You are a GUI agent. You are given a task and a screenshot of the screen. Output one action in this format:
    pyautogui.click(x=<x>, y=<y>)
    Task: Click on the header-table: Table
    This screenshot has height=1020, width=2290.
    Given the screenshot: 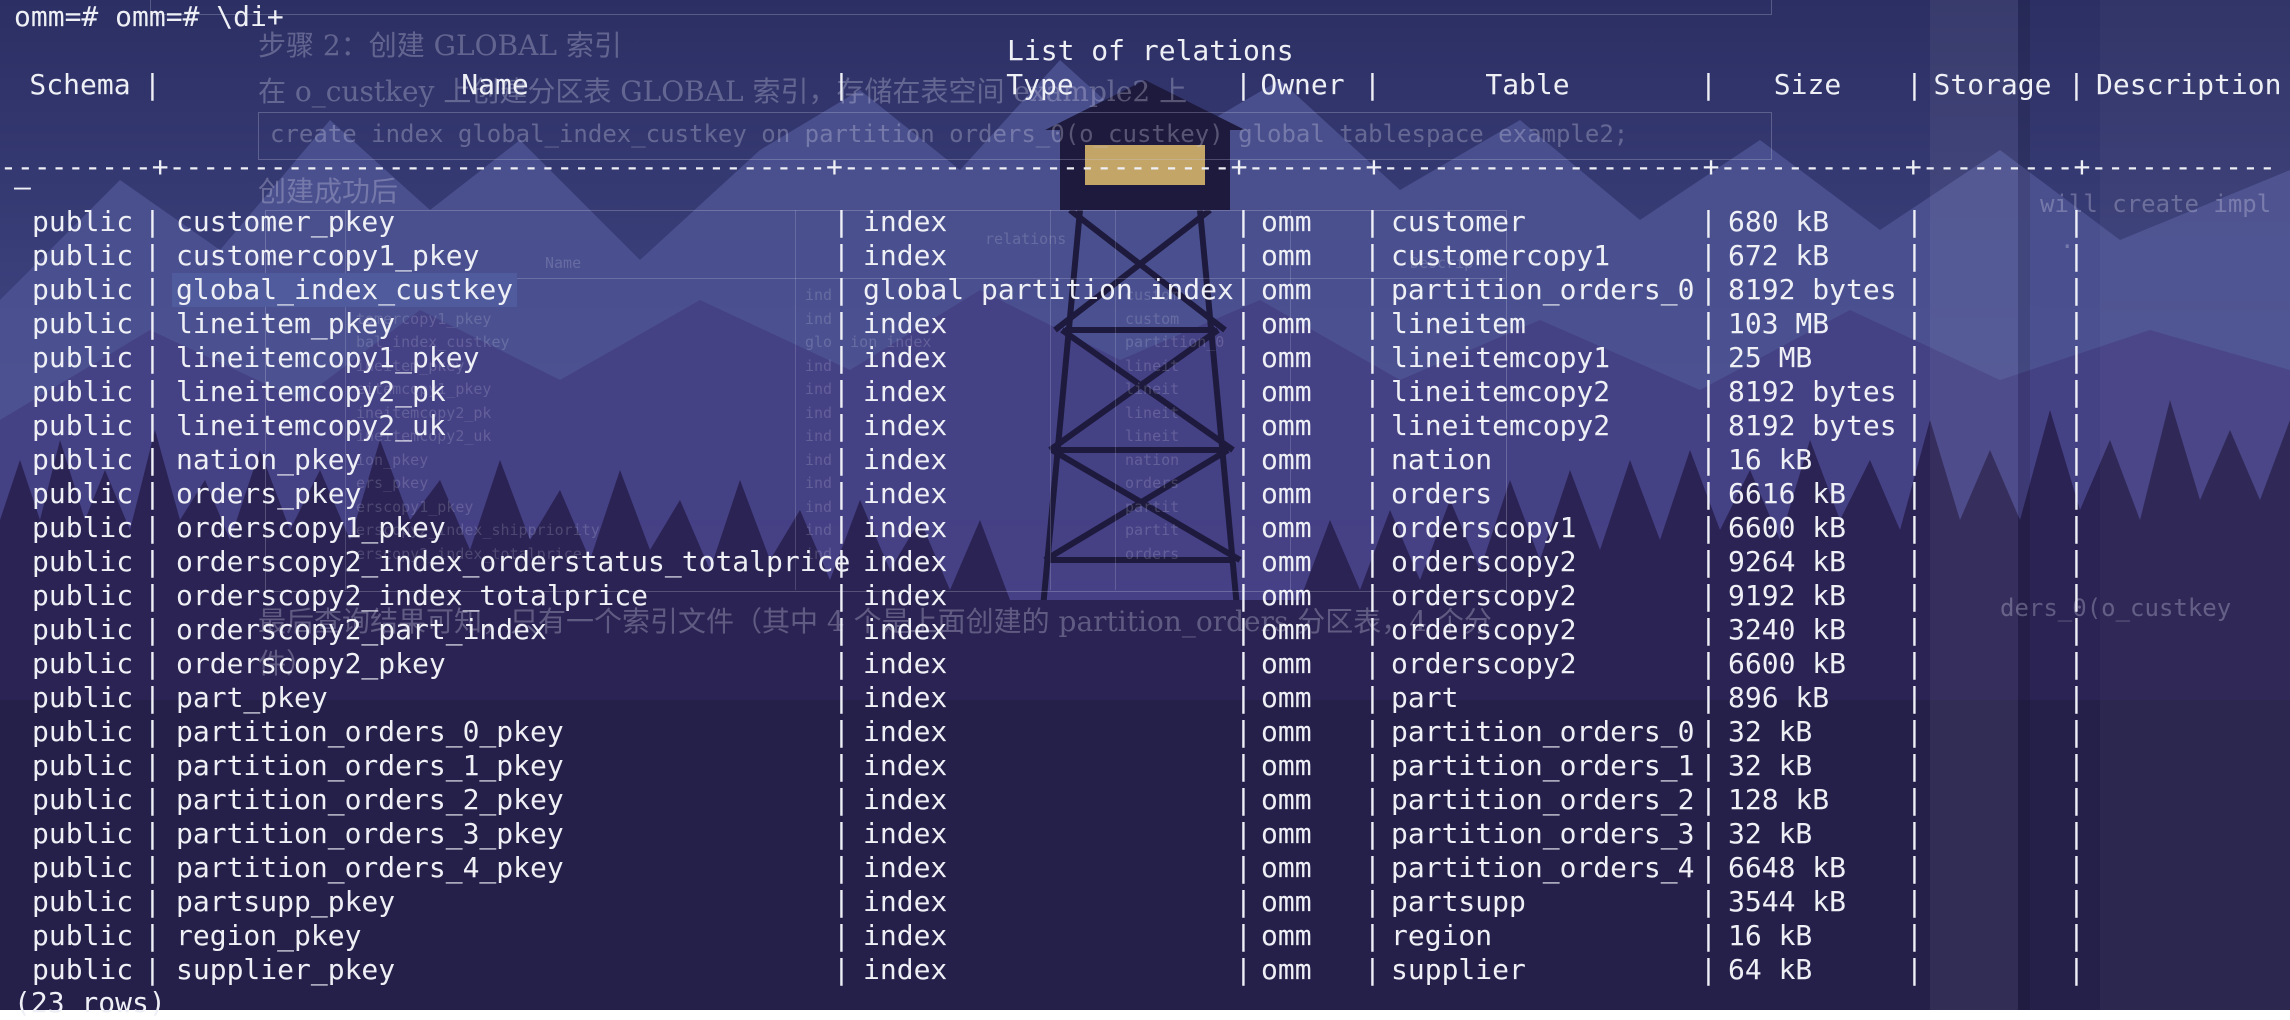 What is the action you would take?
    pyautogui.click(x=1527, y=84)
    